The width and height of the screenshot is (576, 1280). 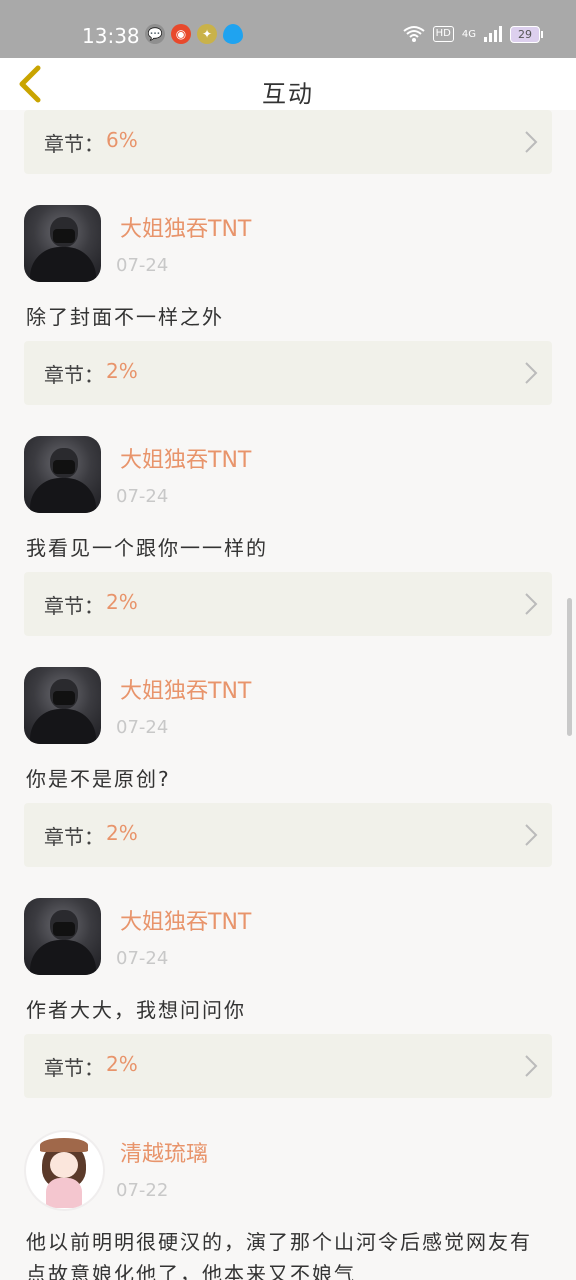 What do you see at coordinates (233, 34) in the screenshot?
I see `drop-icon` at bounding box center [233, 34].